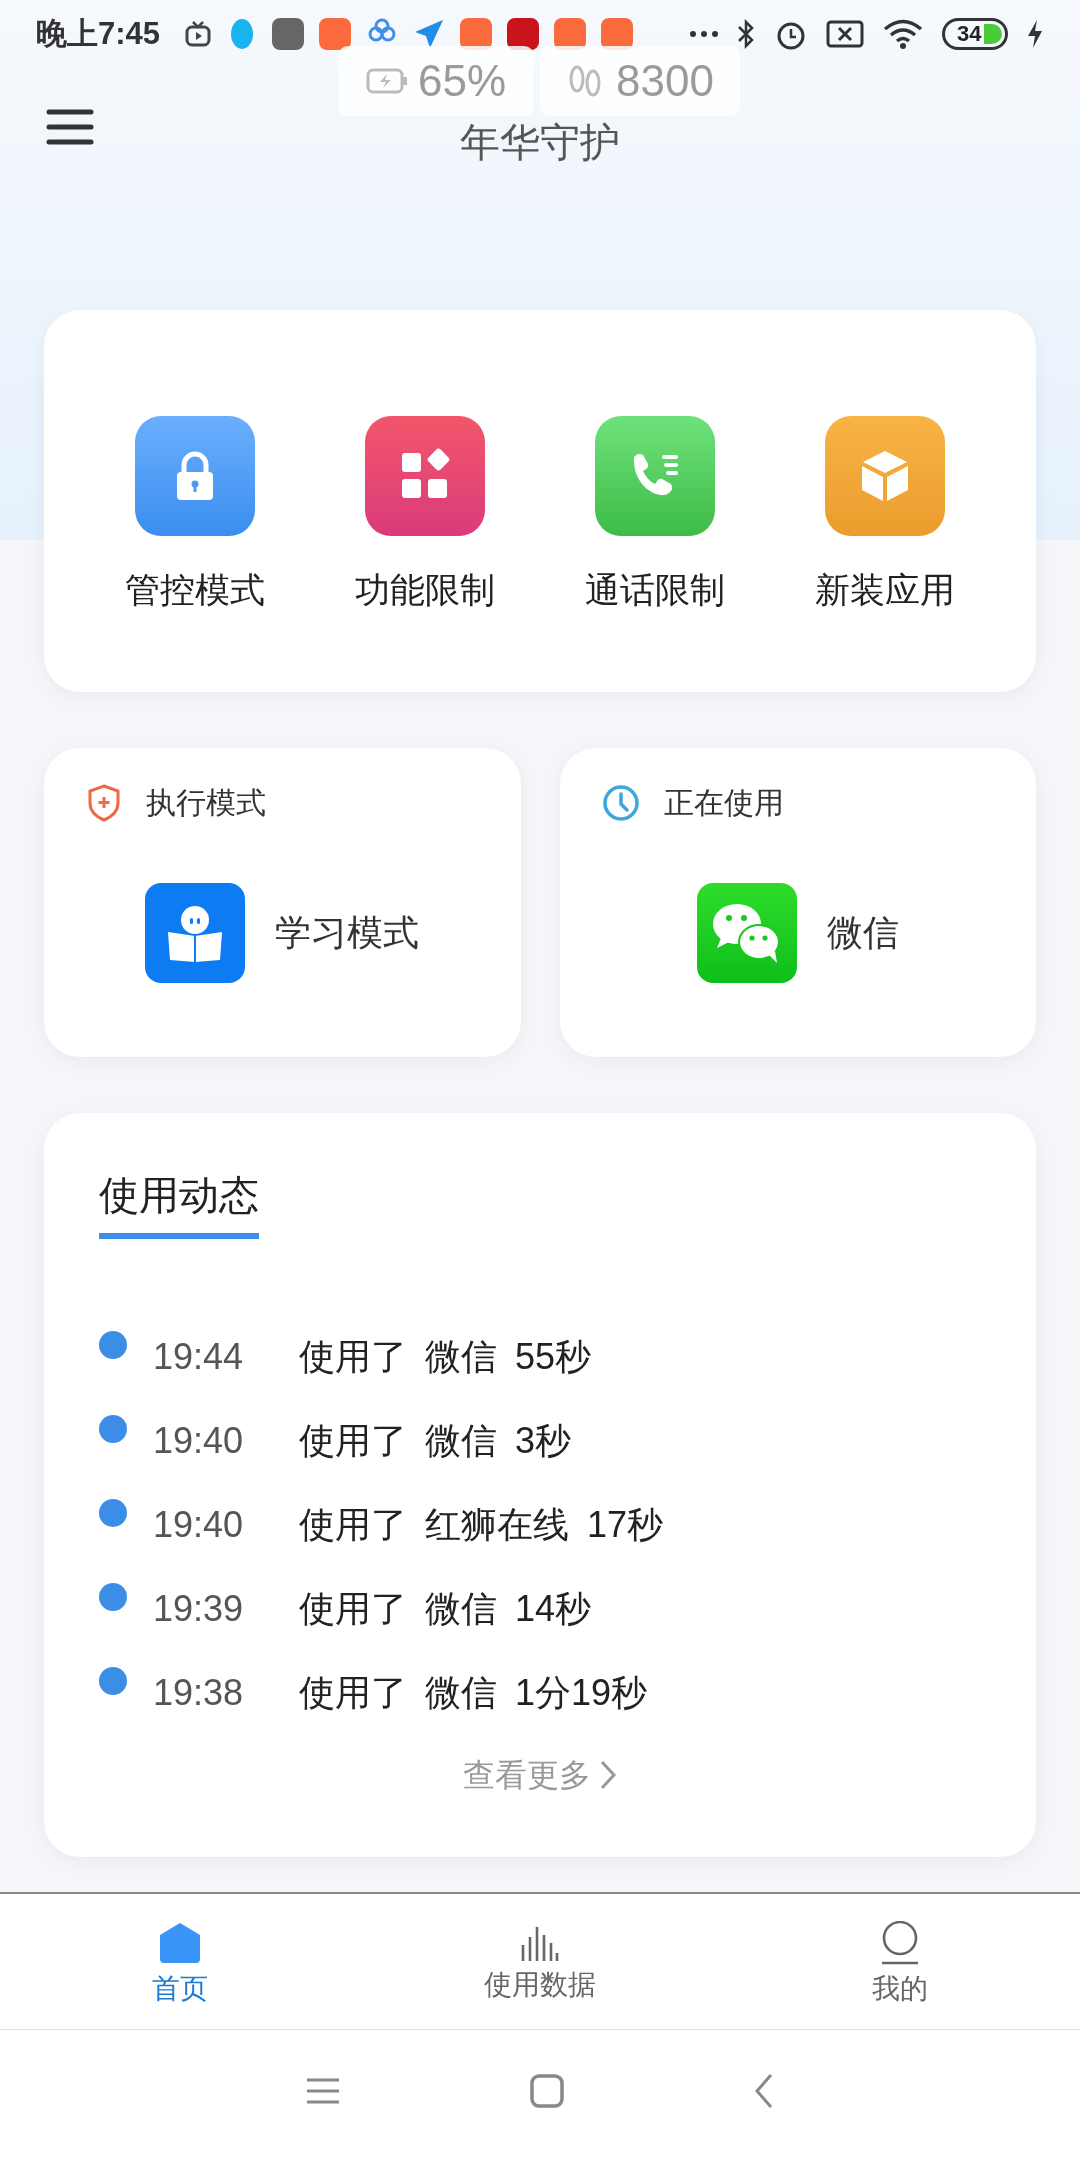  I want to click on activity-time: 19:44, so click(199, 1357).